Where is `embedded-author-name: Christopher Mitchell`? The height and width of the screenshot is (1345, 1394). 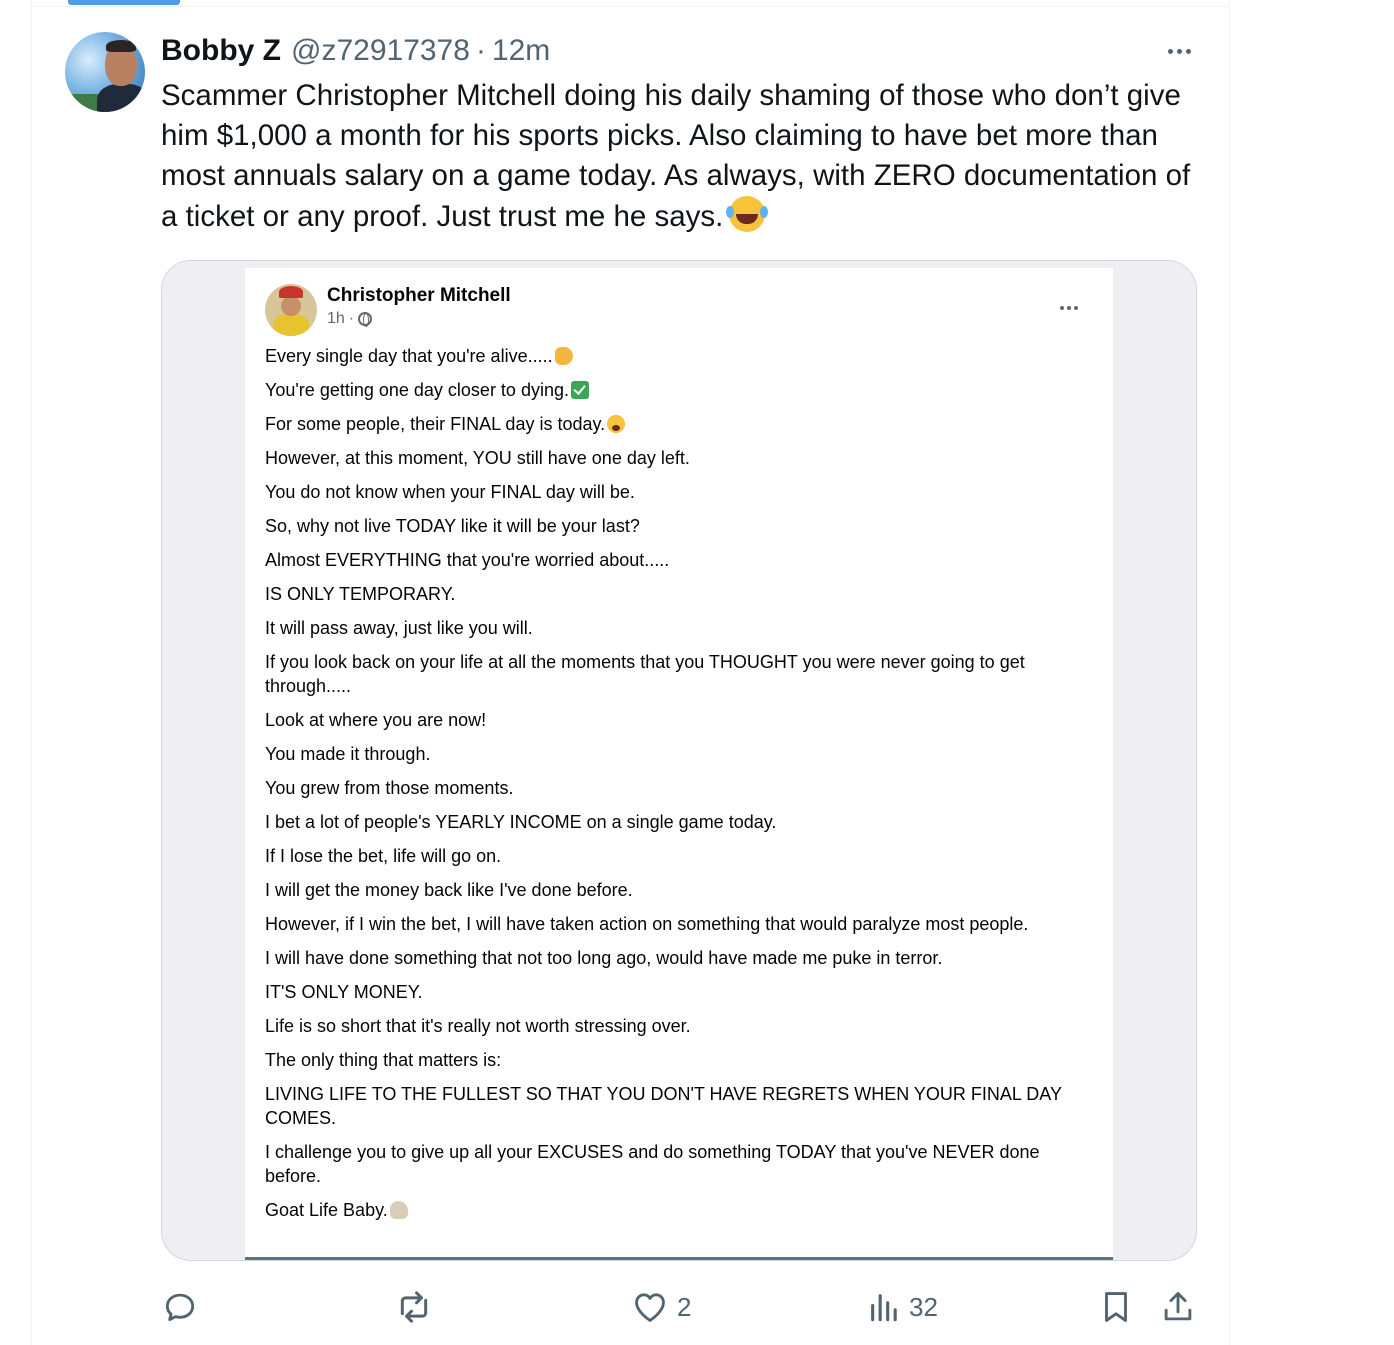 embedded-author-name: Christopher Mitchell is located at coordinates (419, 295).